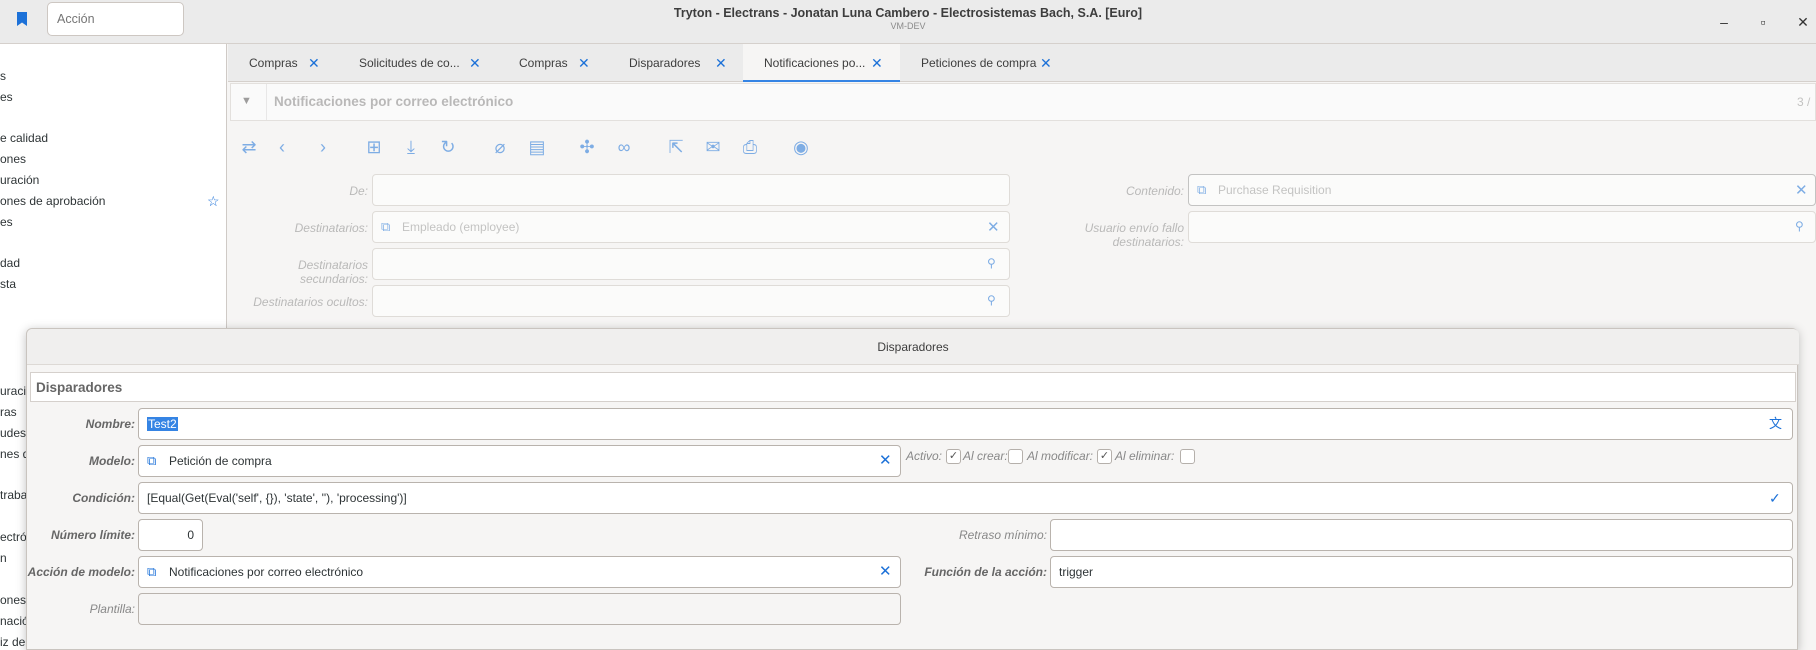 This screenshot has height=650, width=1816. Describe the element at coordinates (220, 461) in the screenshot. I see `modelo-value: Petición de compra` at that location.